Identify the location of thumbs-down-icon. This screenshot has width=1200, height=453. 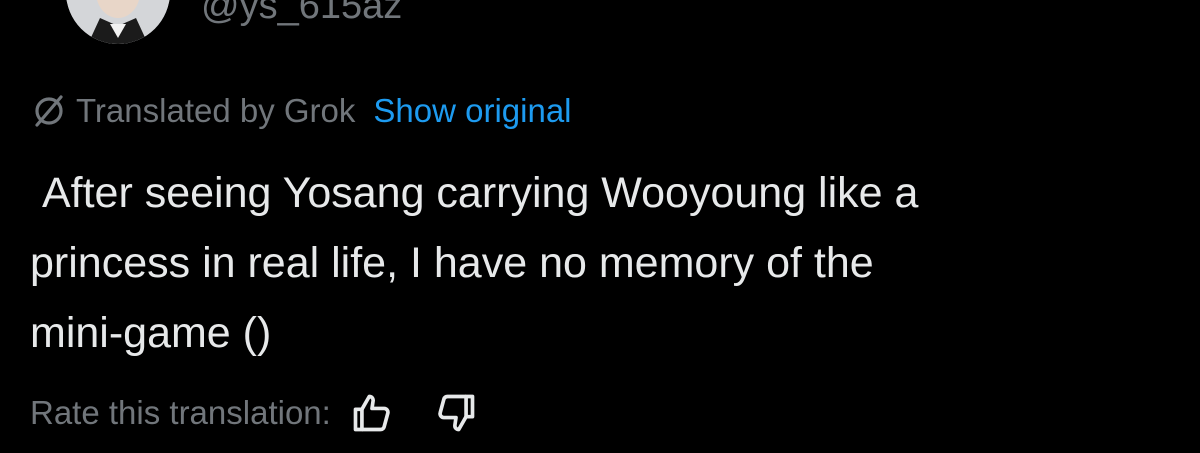
(456, 413).